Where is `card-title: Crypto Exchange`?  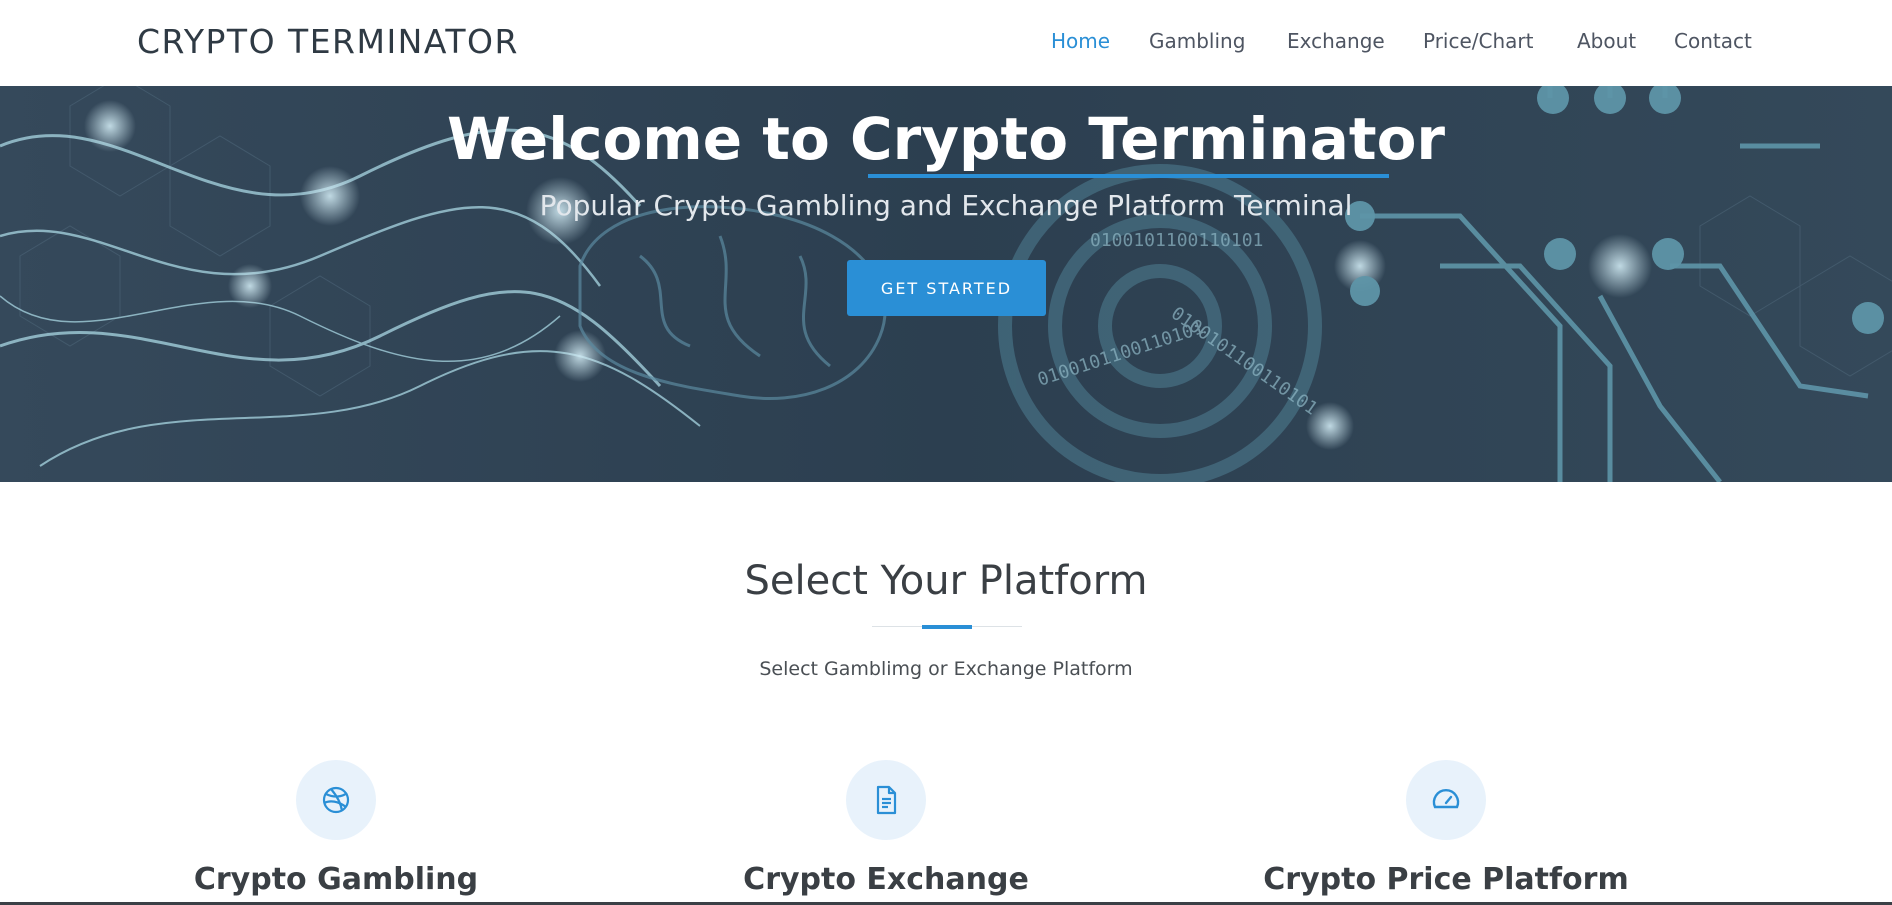 card-title: Crypto Exchange is located at coordinates (886, 880).